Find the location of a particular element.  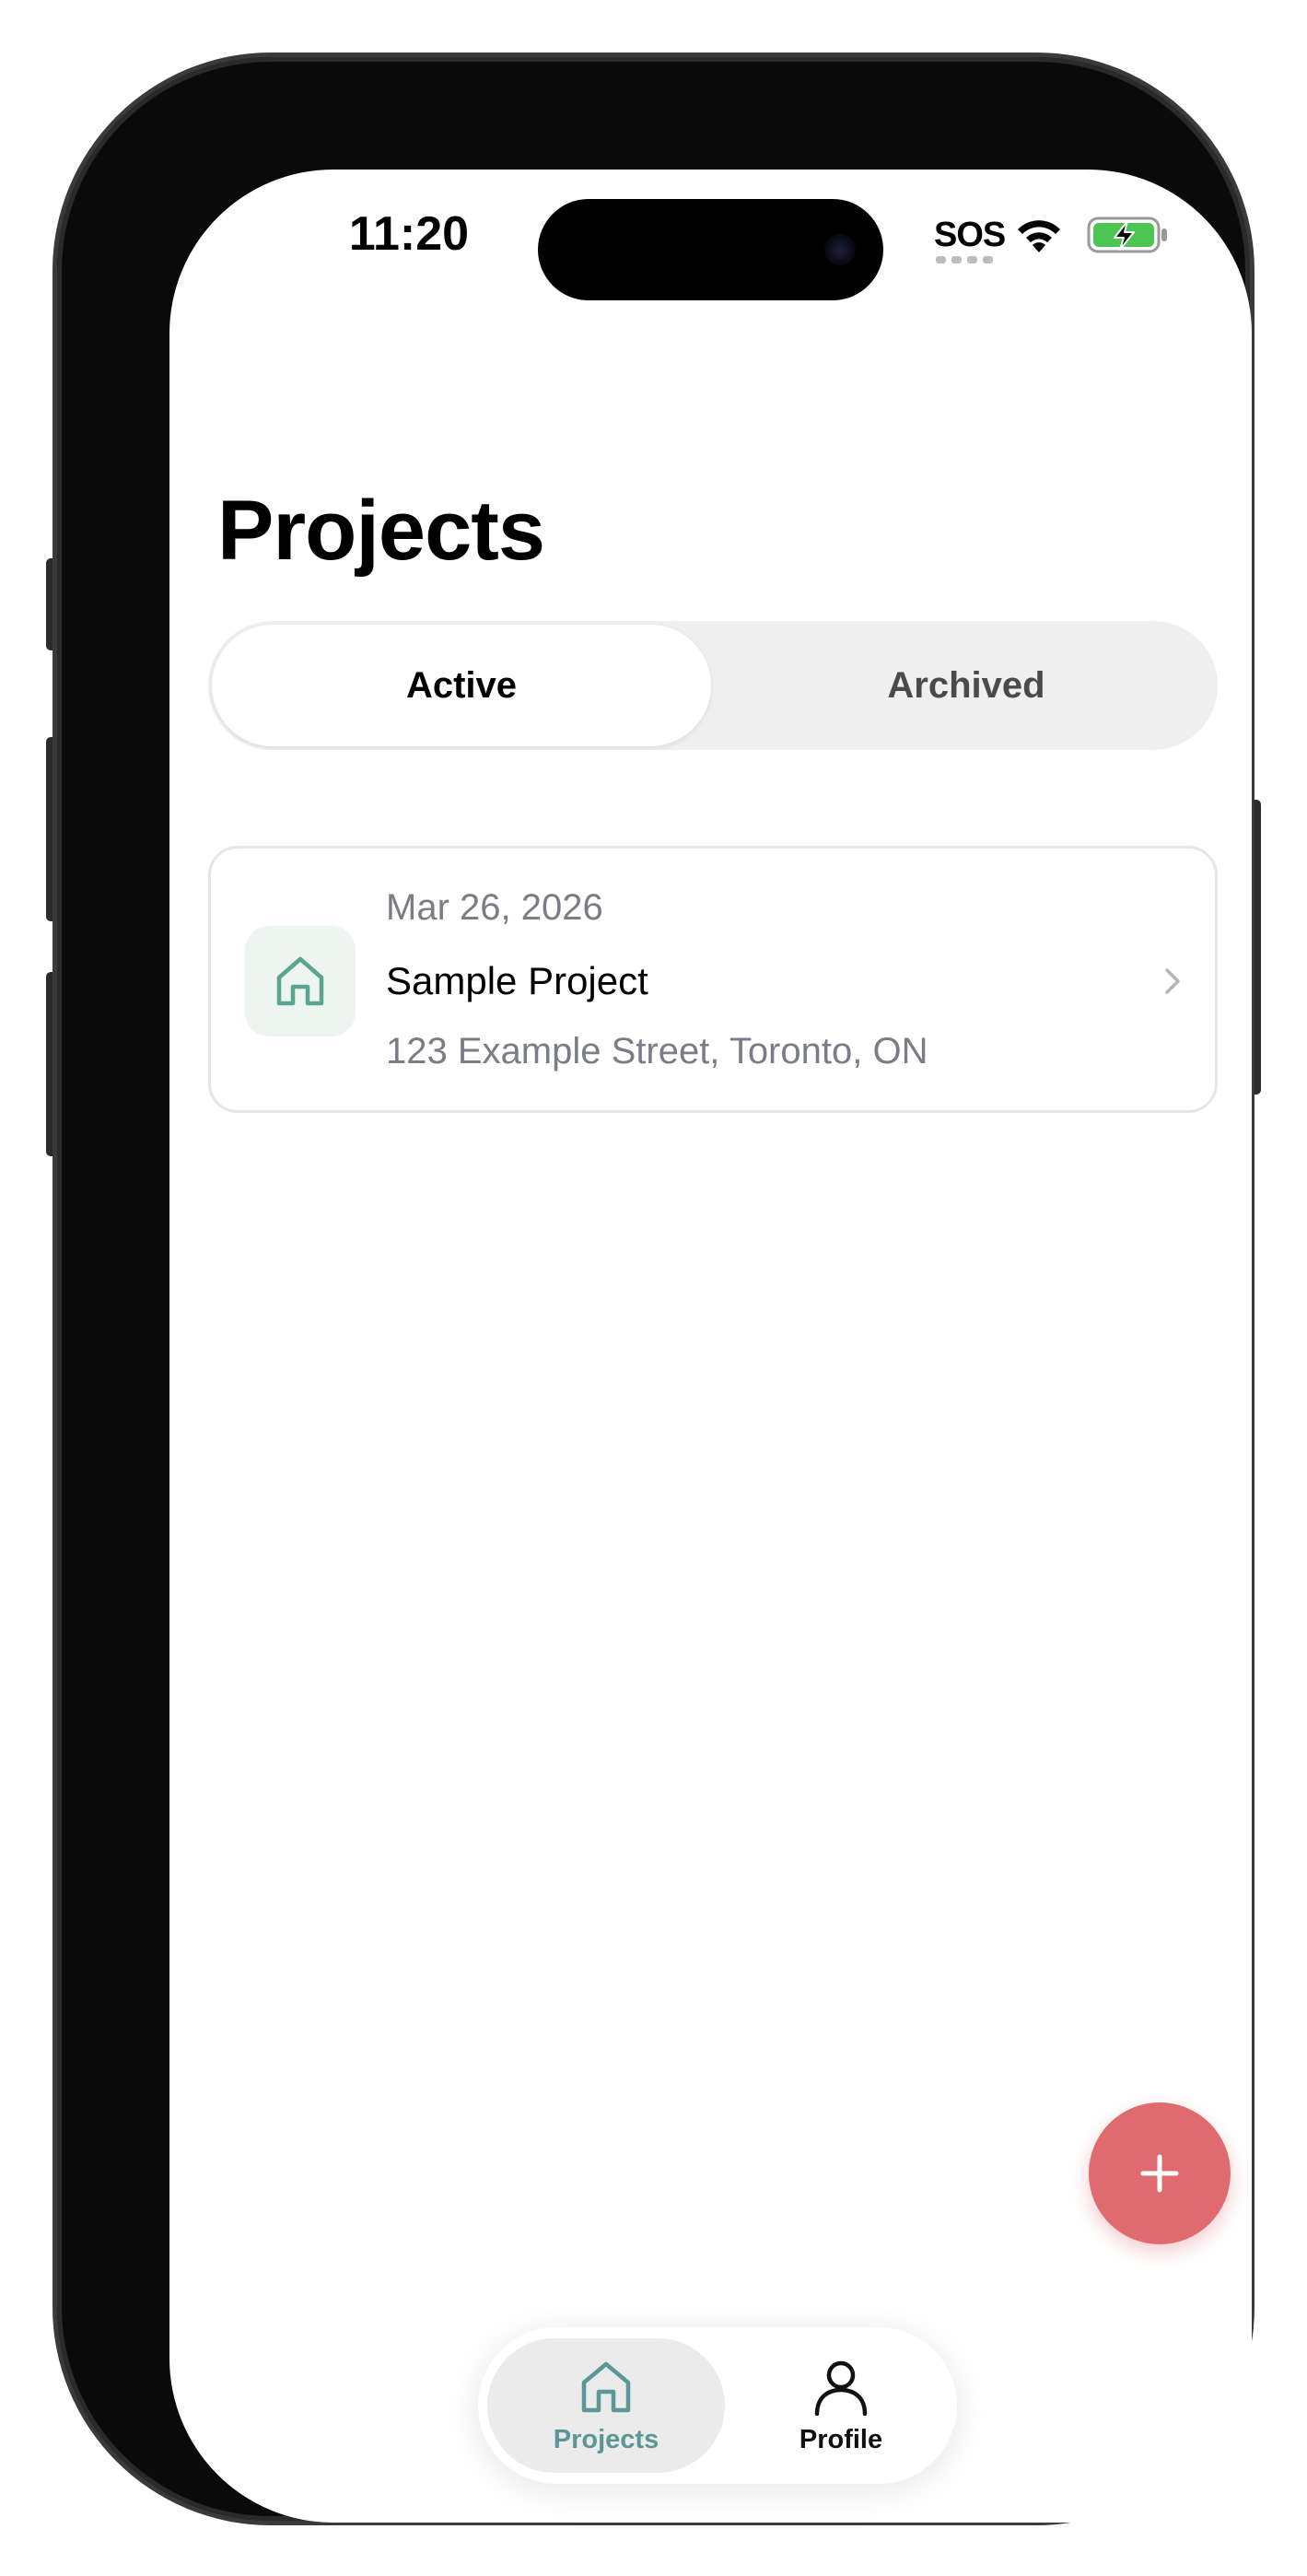

user-icon is located at coordinates (841, 2388).